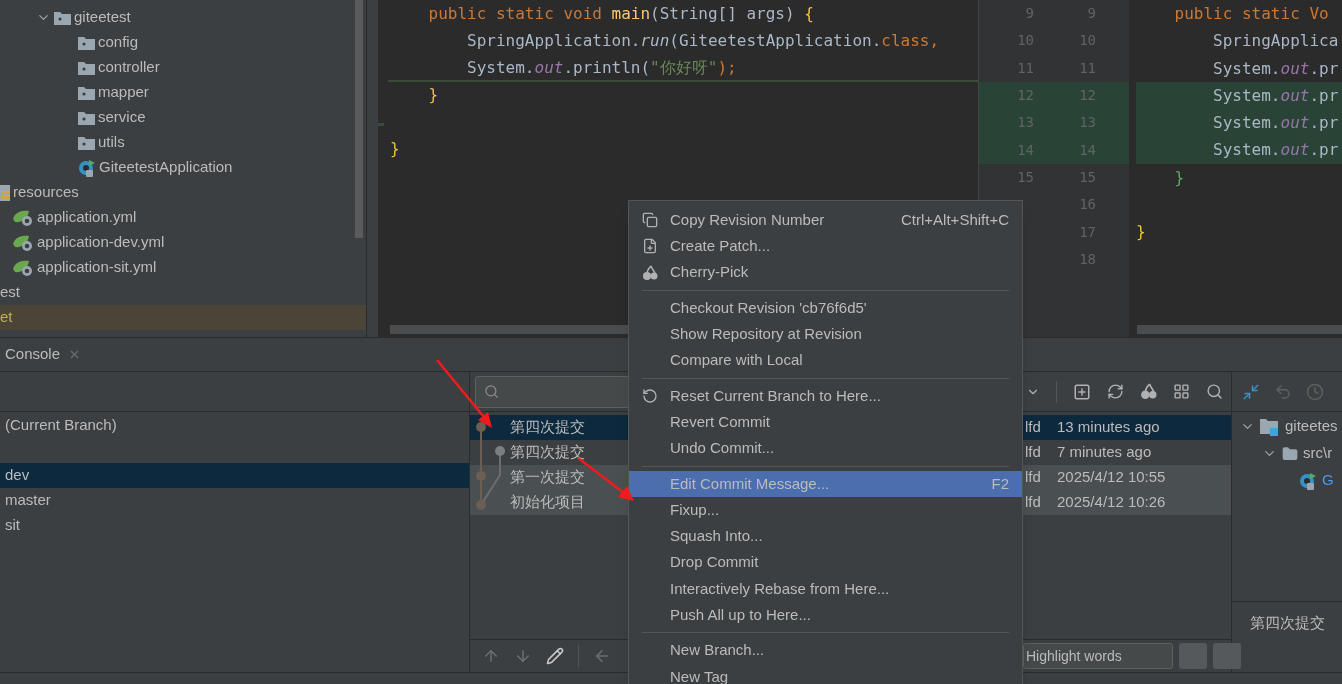 This screenshot has height=684, width=1342. I want to click on menu-item: Revert Commit, so click(825, 422).